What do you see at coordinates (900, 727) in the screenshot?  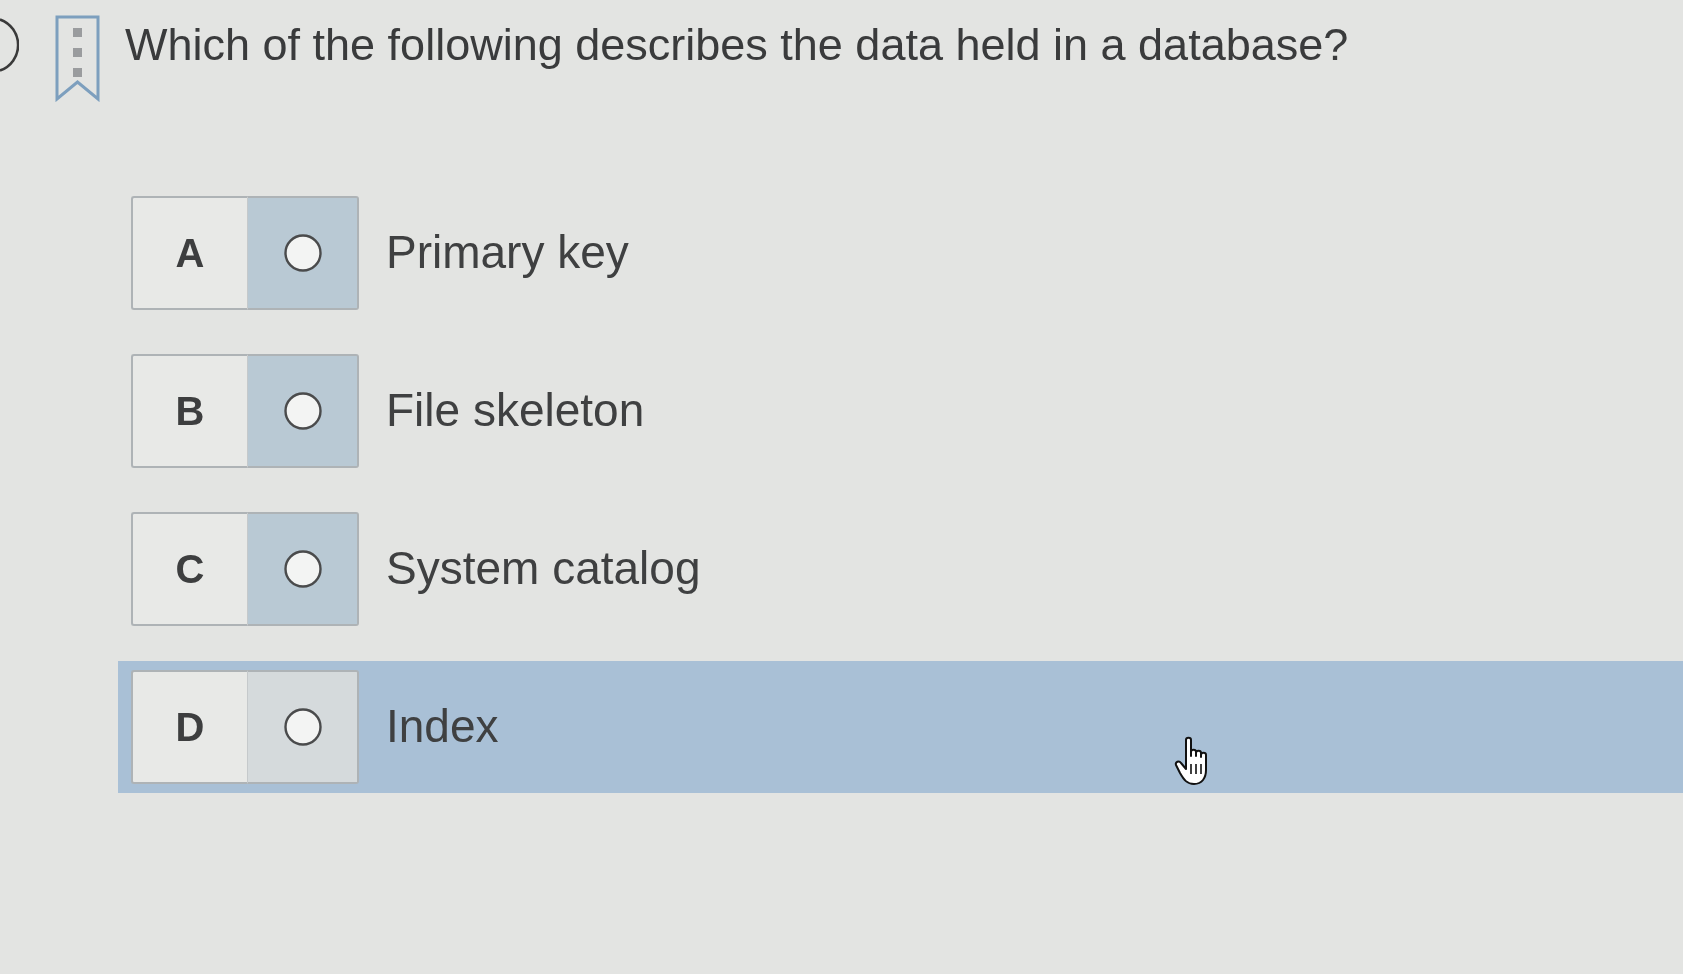 I see `answer-option: D Index` at bounding box center [900, 727].